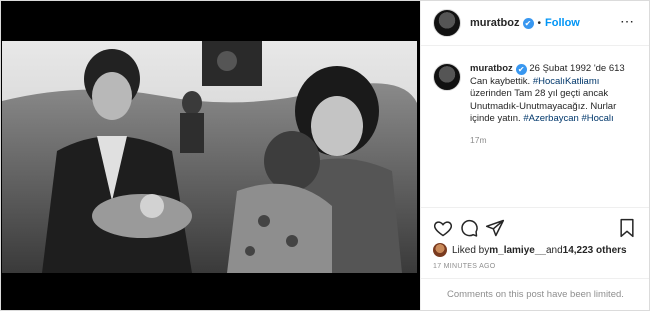 This screenshot has height=311, width=650. Describe the element at coordinates (550, 118) in the screenshot. I see `hashtag-link: #Azerbaycan` at that location.